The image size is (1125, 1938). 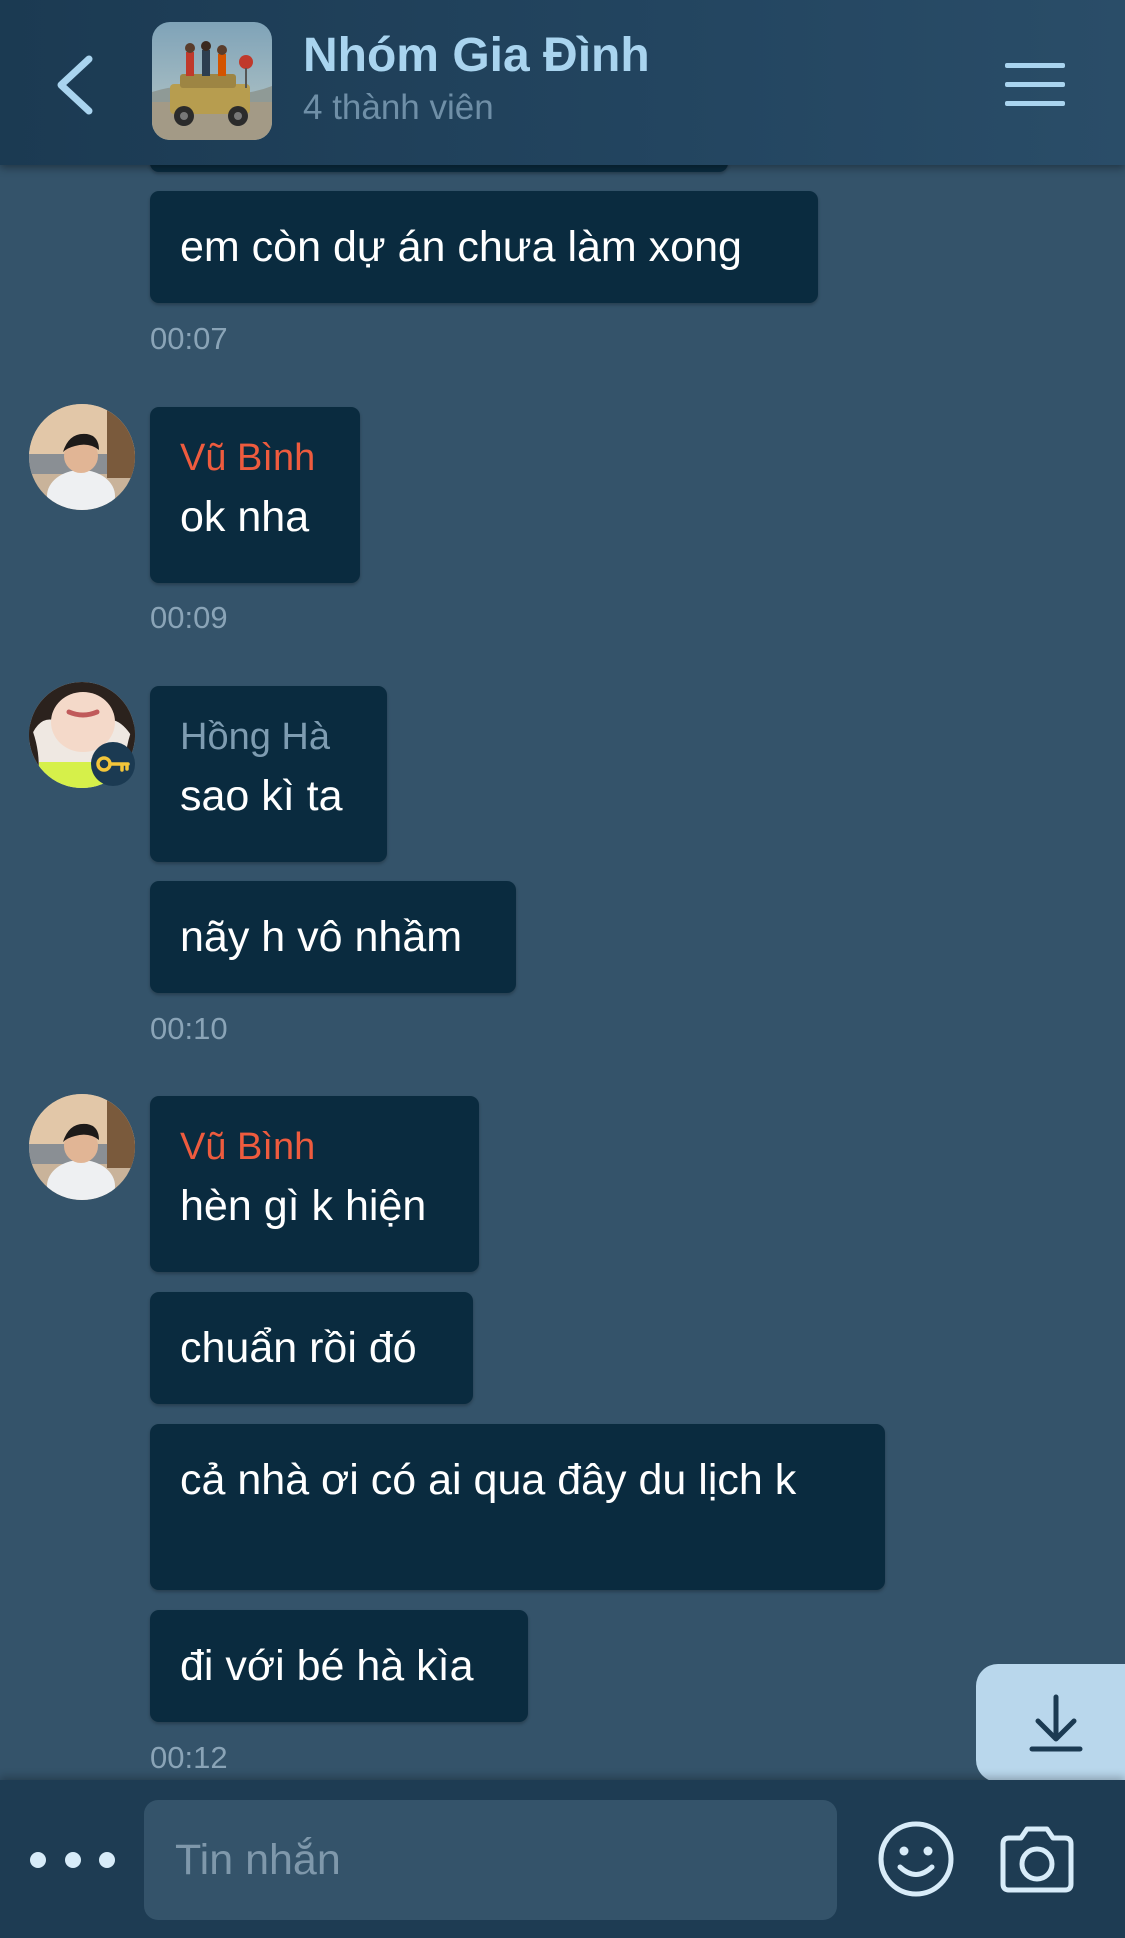 What do you see at coordinates (189, 338) in the screenshot?
I see `message-time: 00:07` at bounding box center [189, 338].